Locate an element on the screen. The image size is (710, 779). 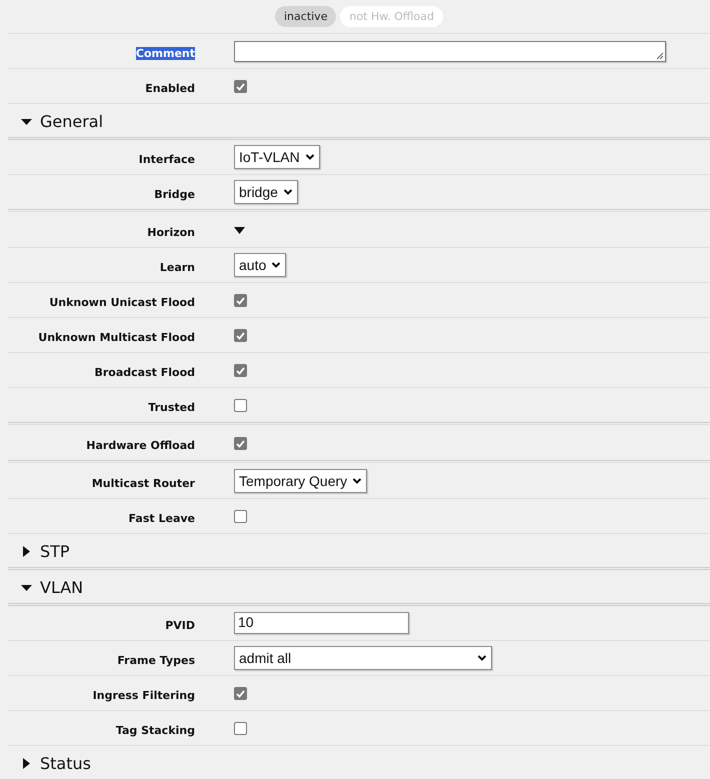
field-label: Enabled is located at coordinates (170, 88).